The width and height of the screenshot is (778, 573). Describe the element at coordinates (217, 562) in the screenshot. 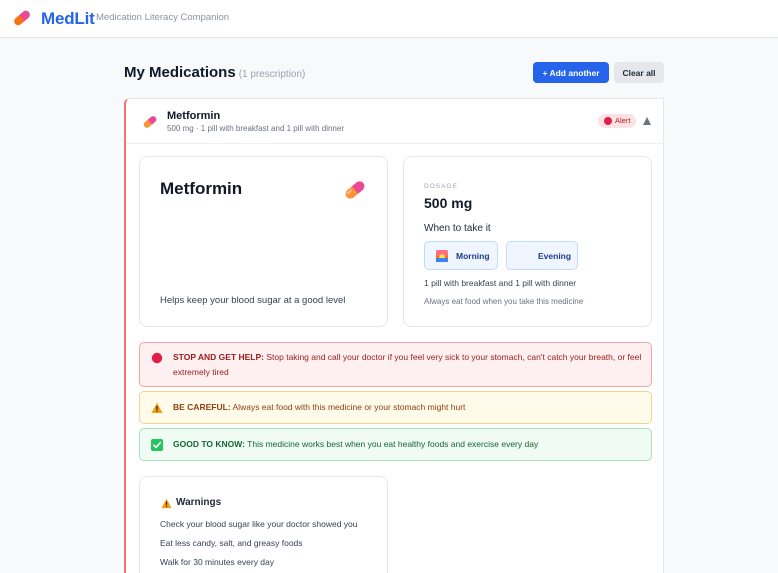

I see `warning-item: Walk for 30 minutes every day` at that location.